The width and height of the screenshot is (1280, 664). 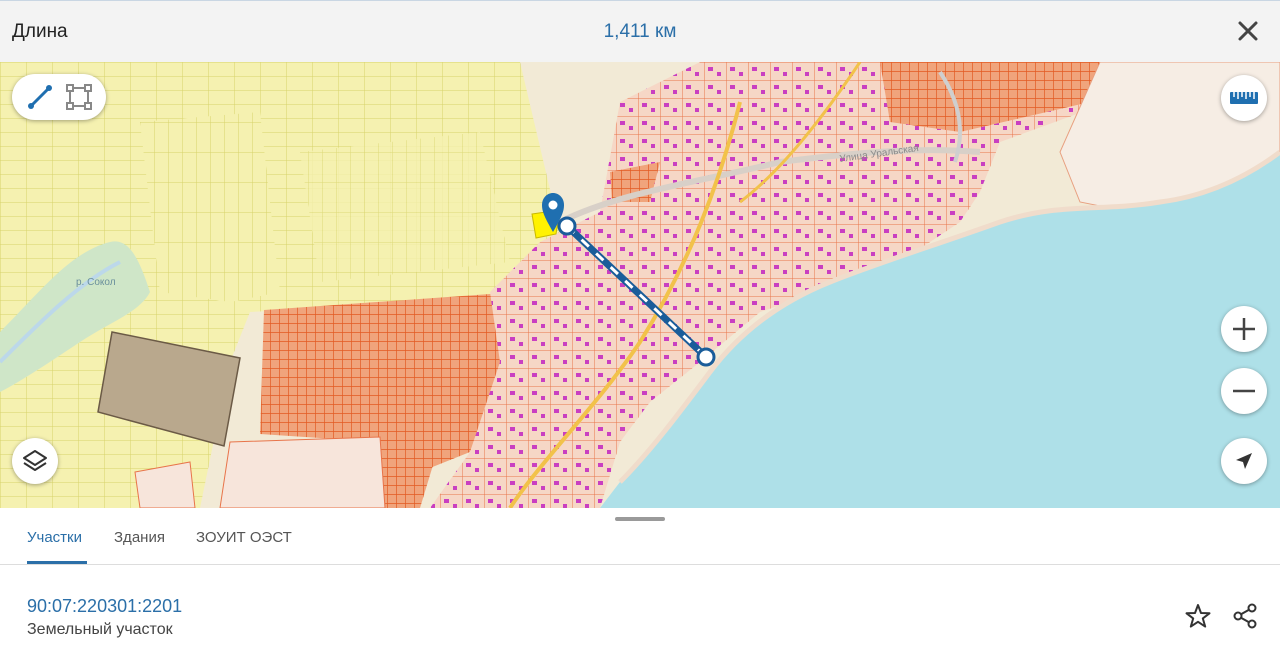 I want to click on star-icon, so click(x=1198, y=616).